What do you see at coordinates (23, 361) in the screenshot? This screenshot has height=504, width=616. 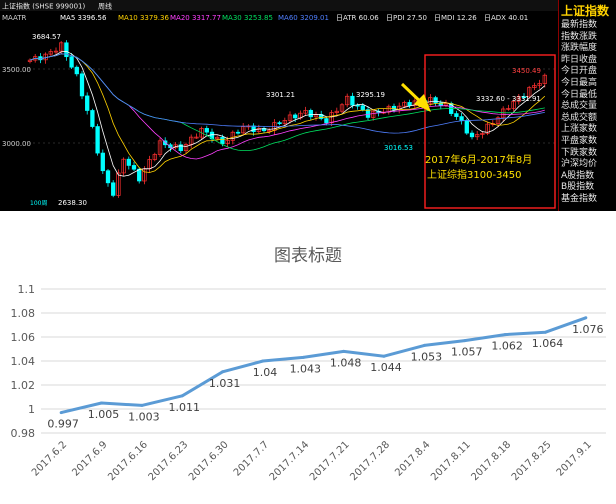 I see `y-tick-label: 1.04` at bounding box center [23, 361].